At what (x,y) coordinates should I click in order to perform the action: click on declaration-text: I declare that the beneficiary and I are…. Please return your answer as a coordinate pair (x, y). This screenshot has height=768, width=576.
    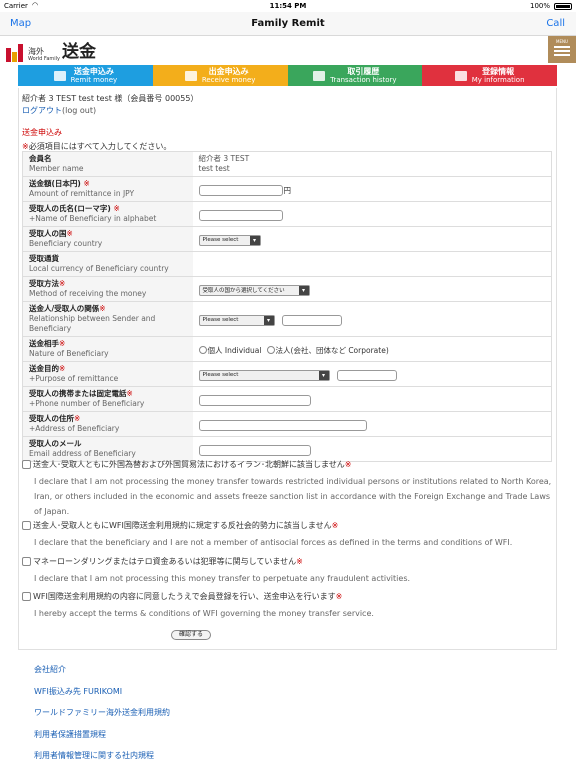
    Looking at the image, I should click on (273, 542).